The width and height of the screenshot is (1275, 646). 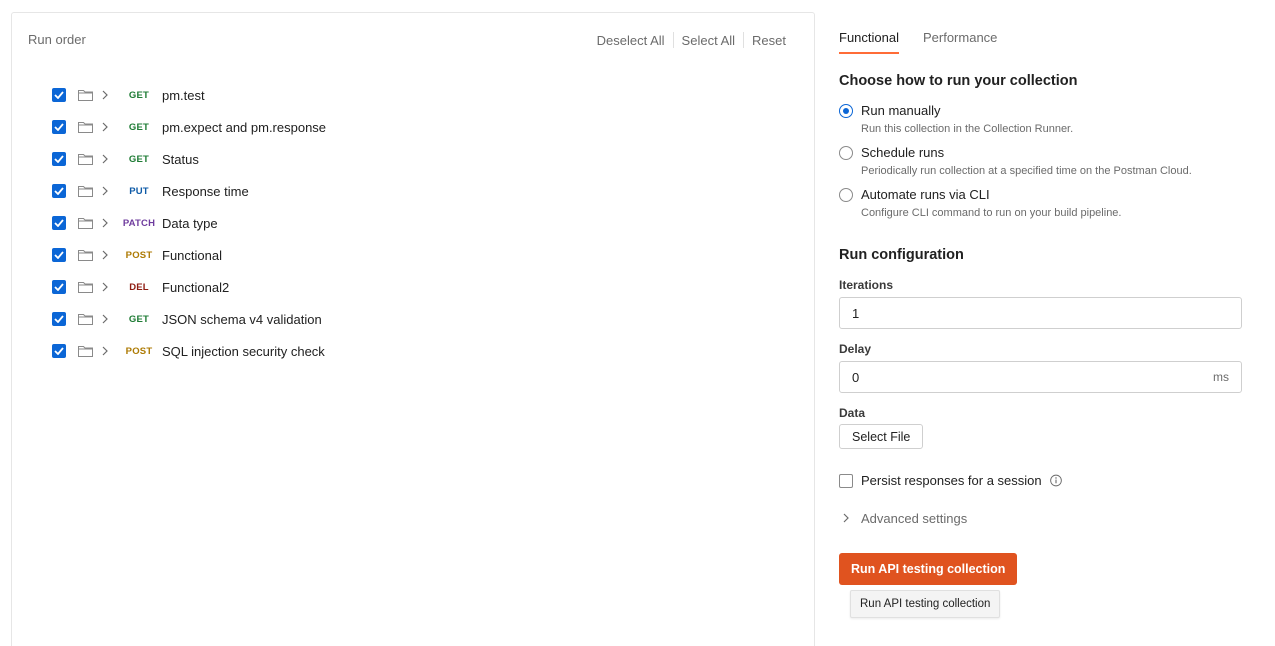 I want to click on delay-input: 0 ms, so click(x=1040, y=377).